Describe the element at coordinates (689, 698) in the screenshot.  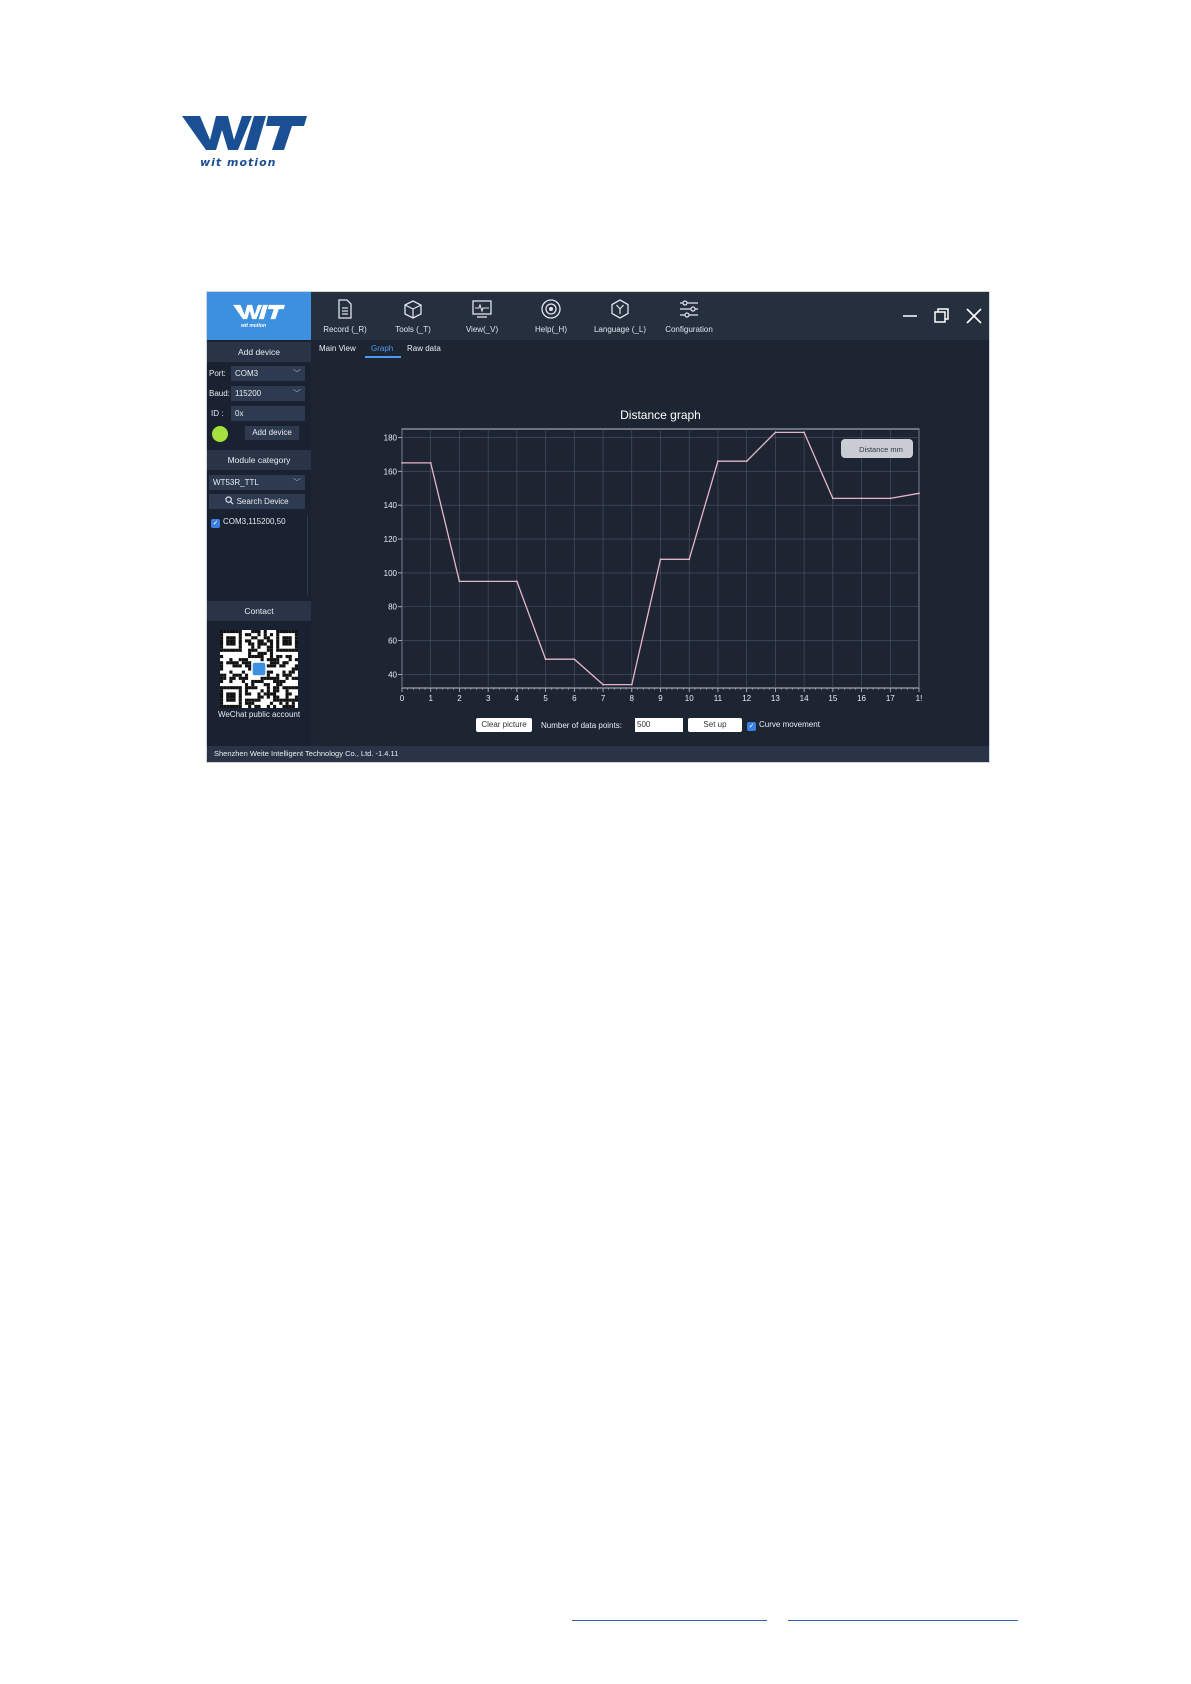
I see `x-tick-label: 10` at that location.